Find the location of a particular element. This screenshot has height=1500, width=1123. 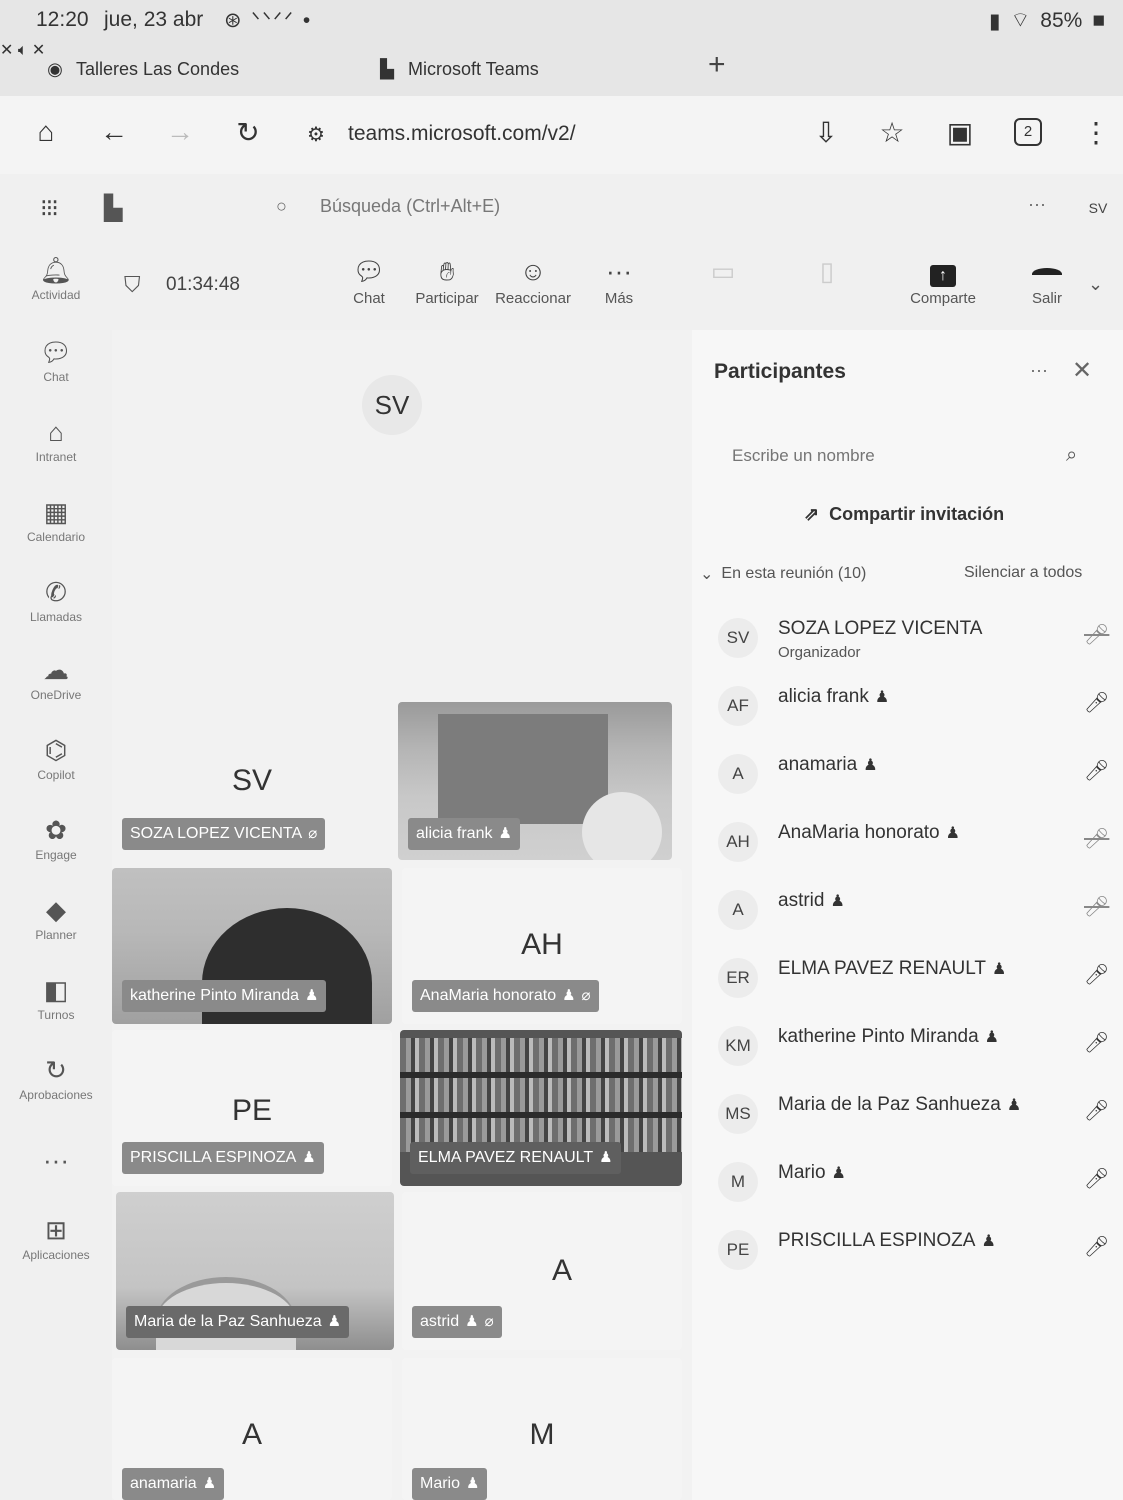

participant-row: PE PRISCILLA ESPINOZA ♟ 🎤︎ is located at coordinates (907, 1250).